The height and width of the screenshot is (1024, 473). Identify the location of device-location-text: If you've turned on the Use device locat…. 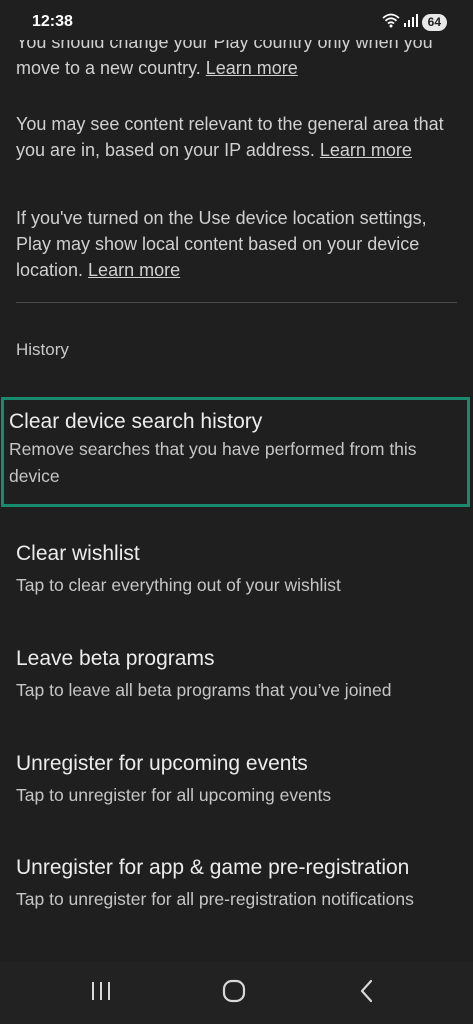
(221, 244).